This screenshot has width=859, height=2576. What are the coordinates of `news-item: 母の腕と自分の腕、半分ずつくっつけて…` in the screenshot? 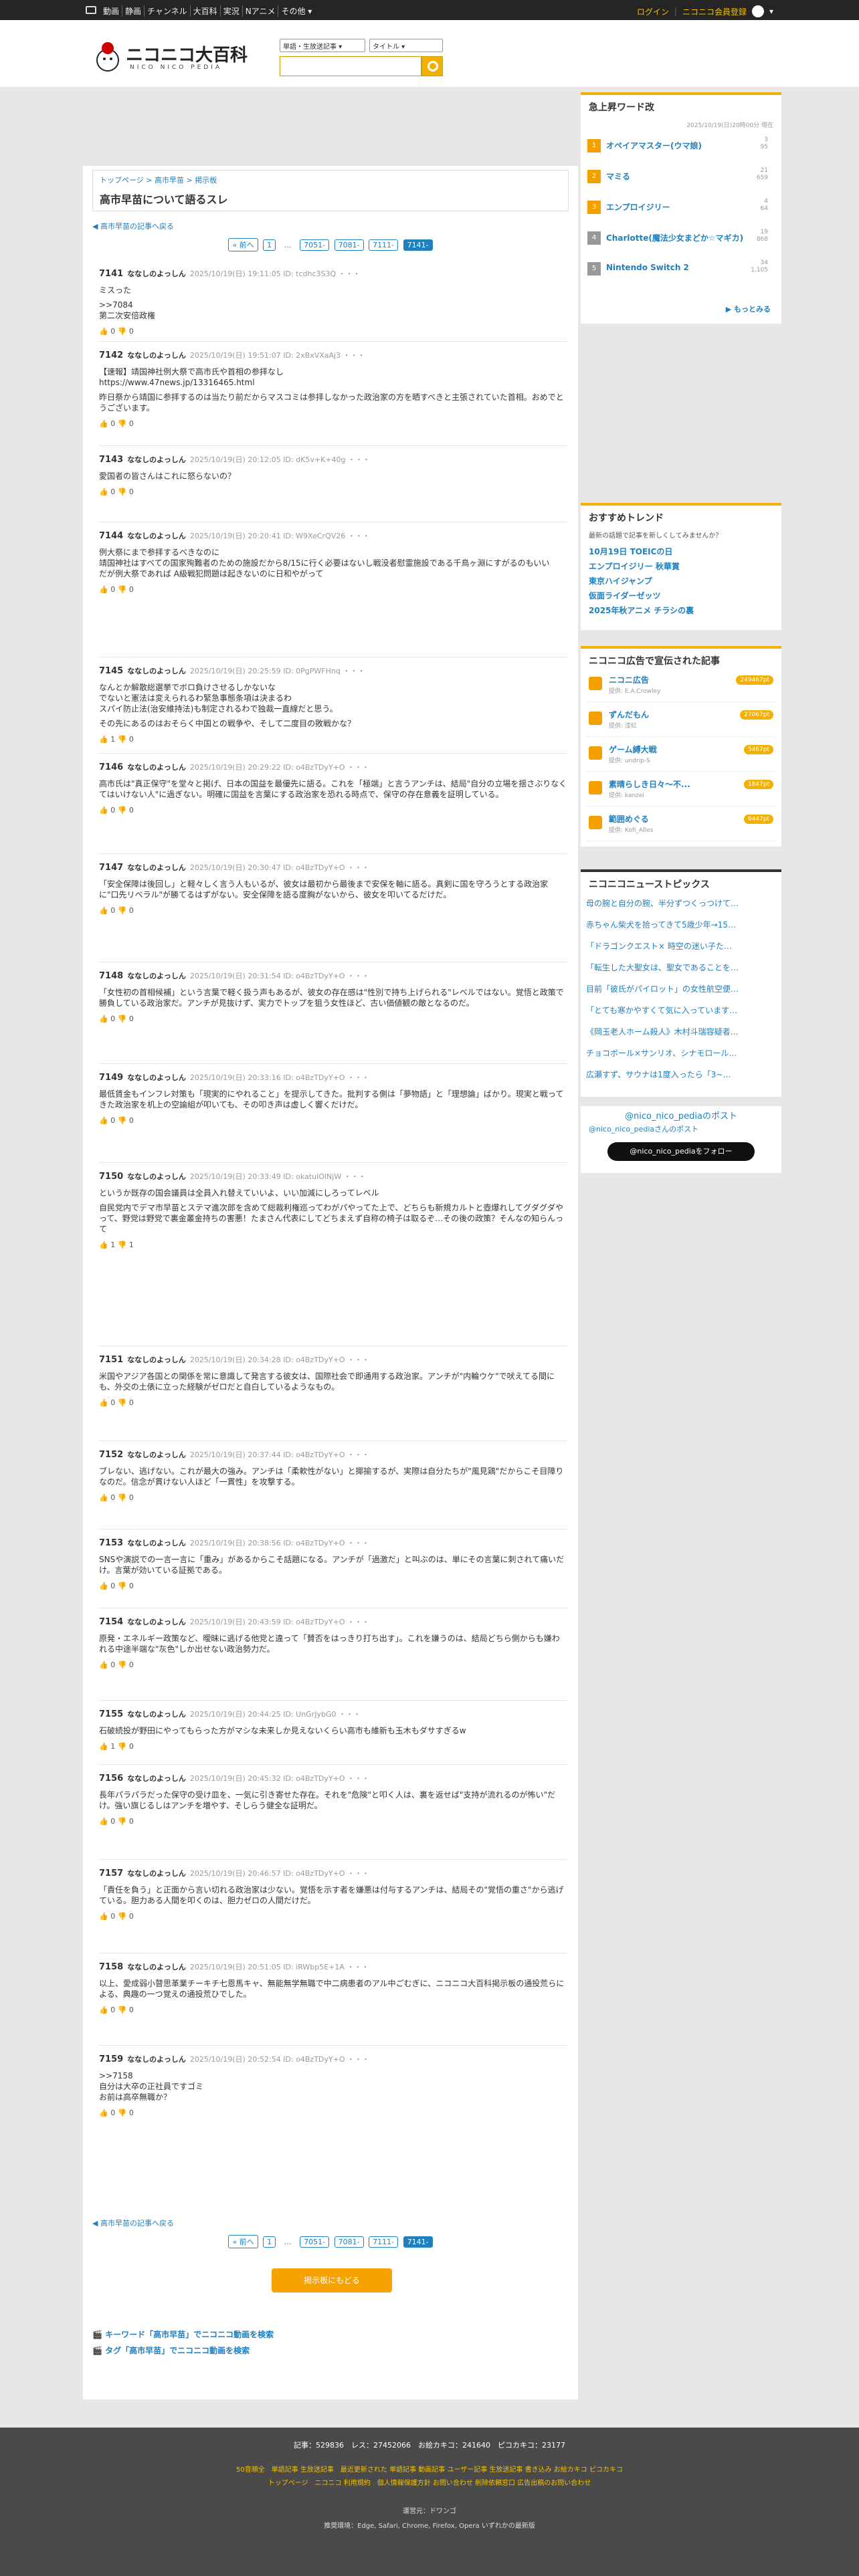 It's located at (681, 903).